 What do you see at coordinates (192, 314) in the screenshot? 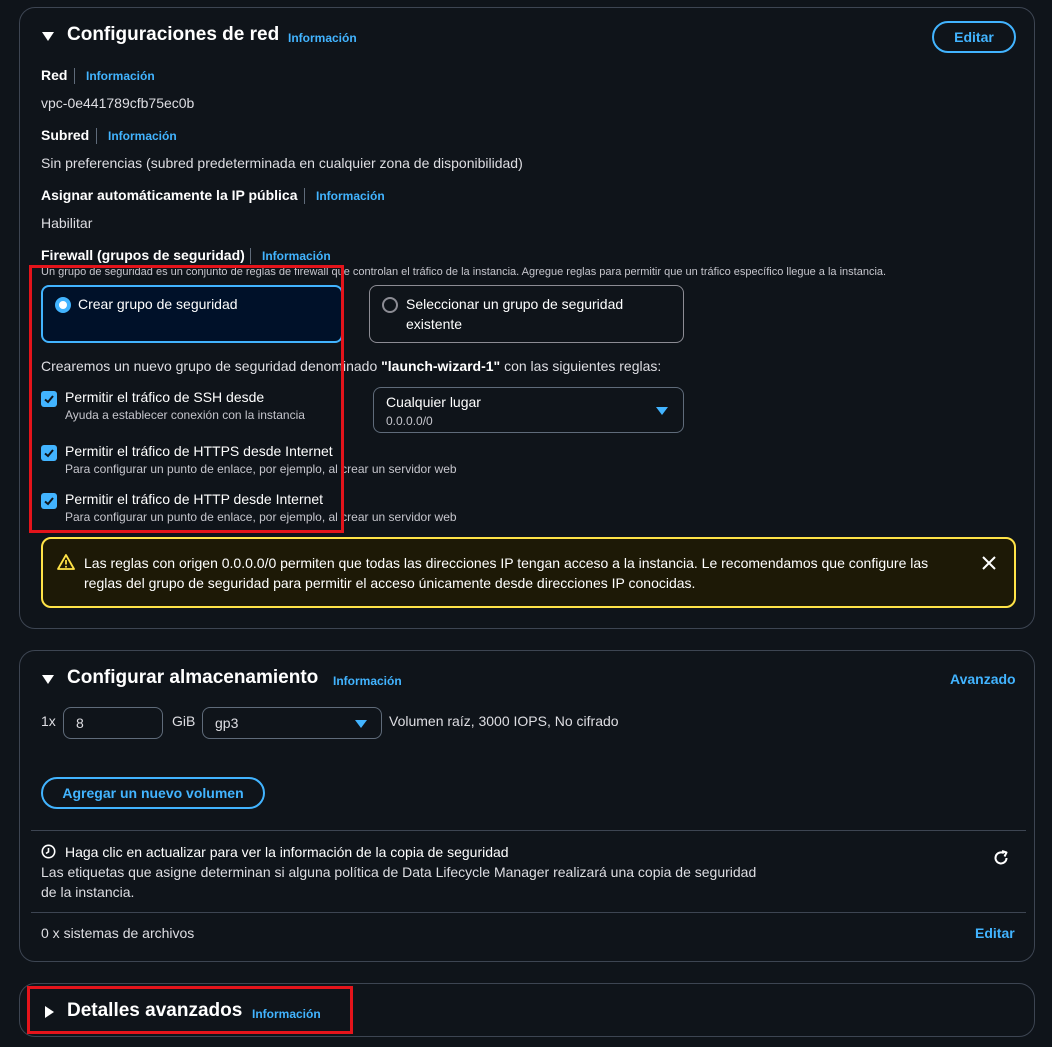
I see `create-security-group-option: Crear grupo de seguridad` at bounding box center [192, 314].